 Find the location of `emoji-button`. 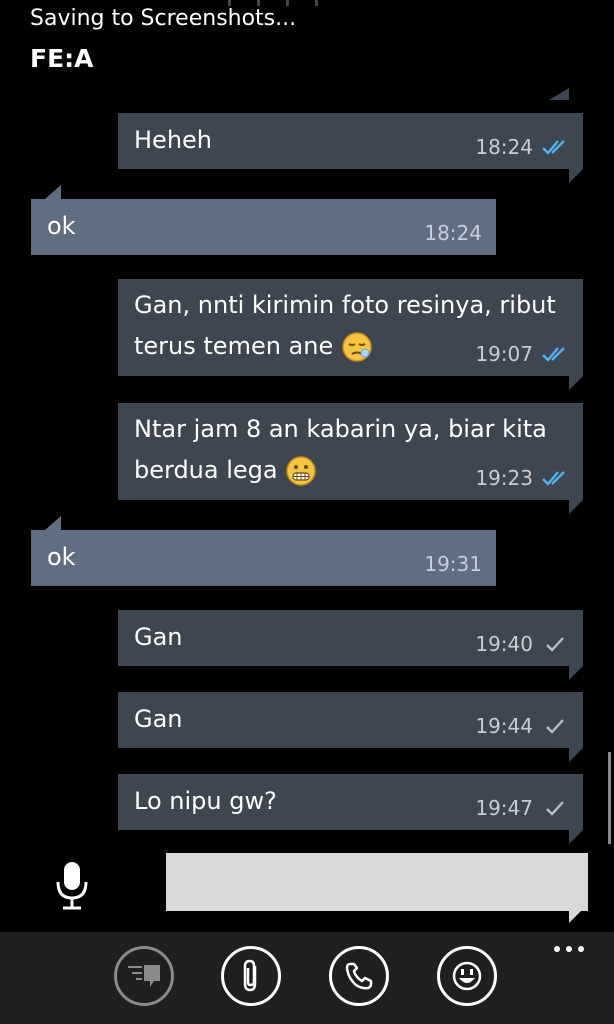

emoji-button is located at coordinates (467, 976).